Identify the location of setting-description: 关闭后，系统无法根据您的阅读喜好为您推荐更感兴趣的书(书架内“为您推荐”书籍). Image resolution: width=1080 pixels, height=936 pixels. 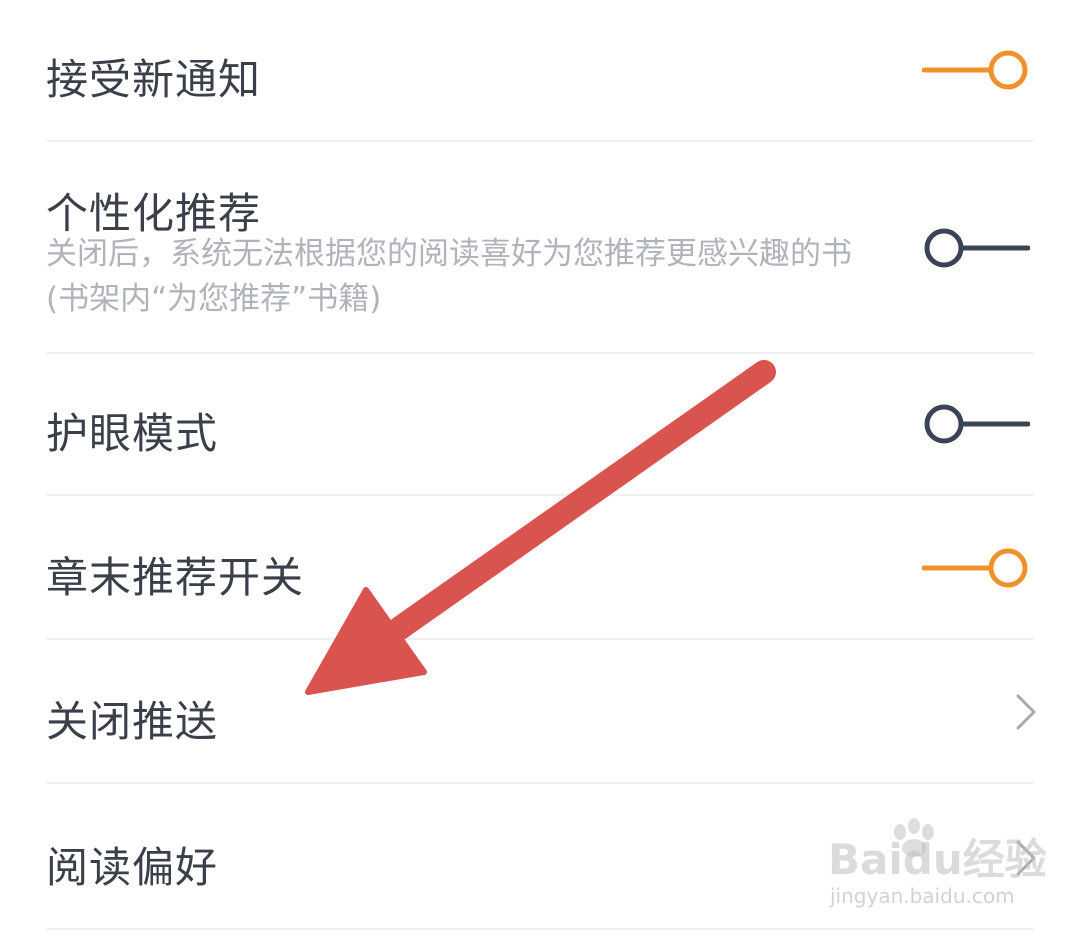
(449, 276).